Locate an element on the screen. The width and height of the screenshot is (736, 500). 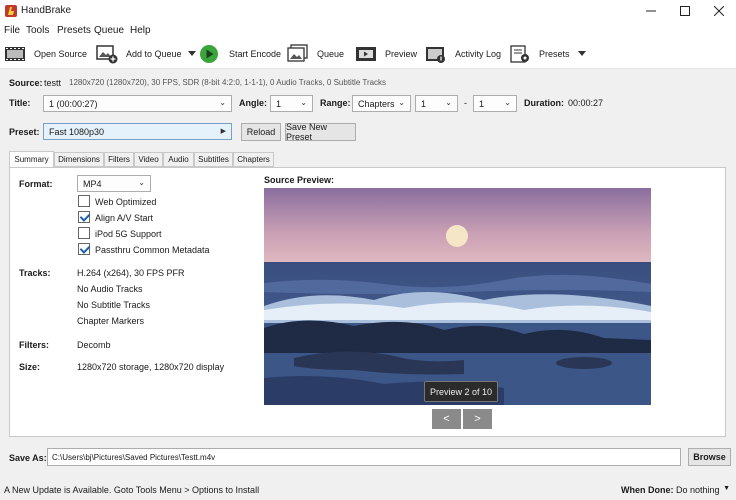
angle-select: 1 ⌄ is located at coordinates (291, 103).